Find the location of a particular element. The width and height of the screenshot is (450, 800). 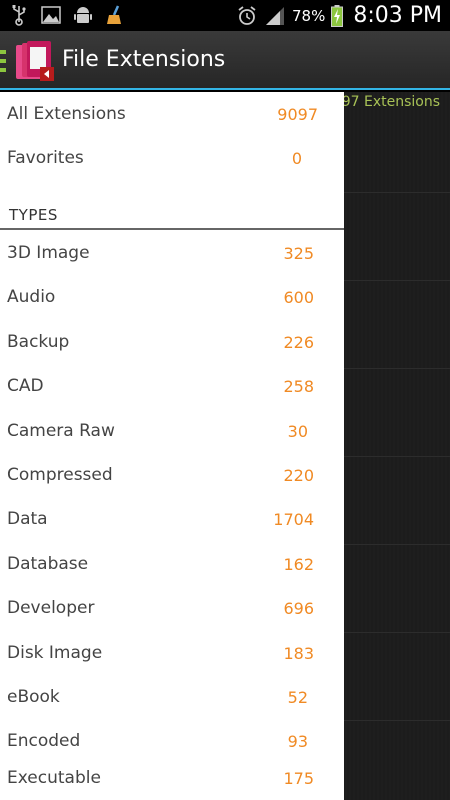

drawer-item-count: 258 is located at coordinates (298, 386).